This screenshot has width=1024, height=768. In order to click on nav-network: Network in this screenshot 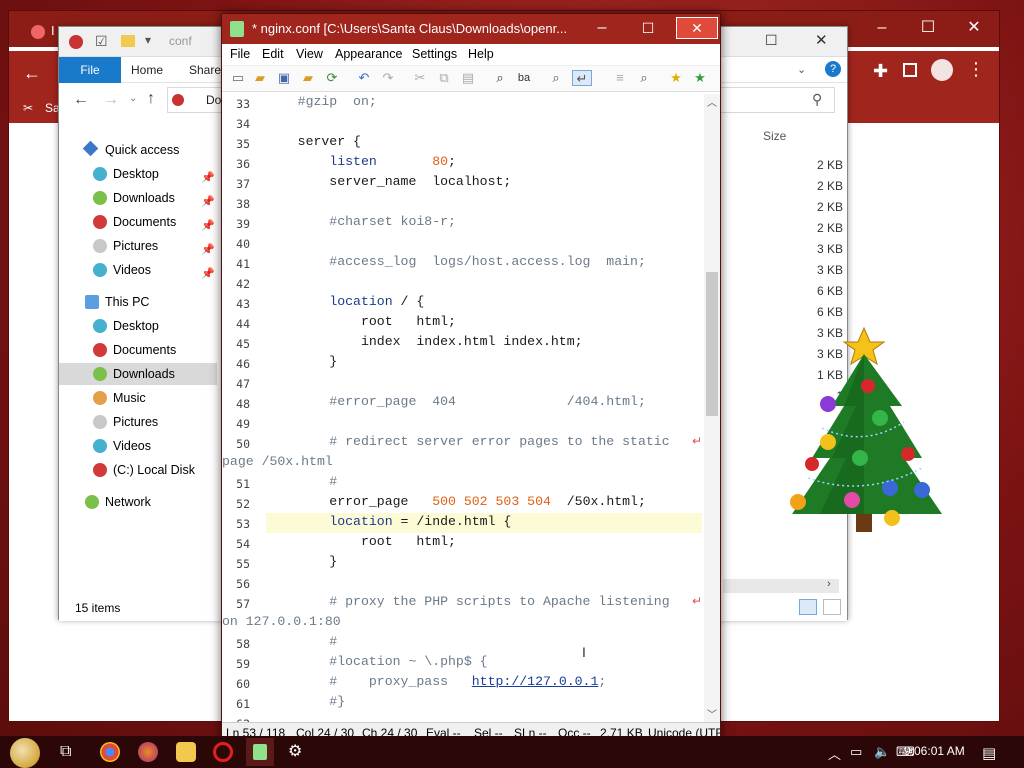, I will do `click(138, 502)`.